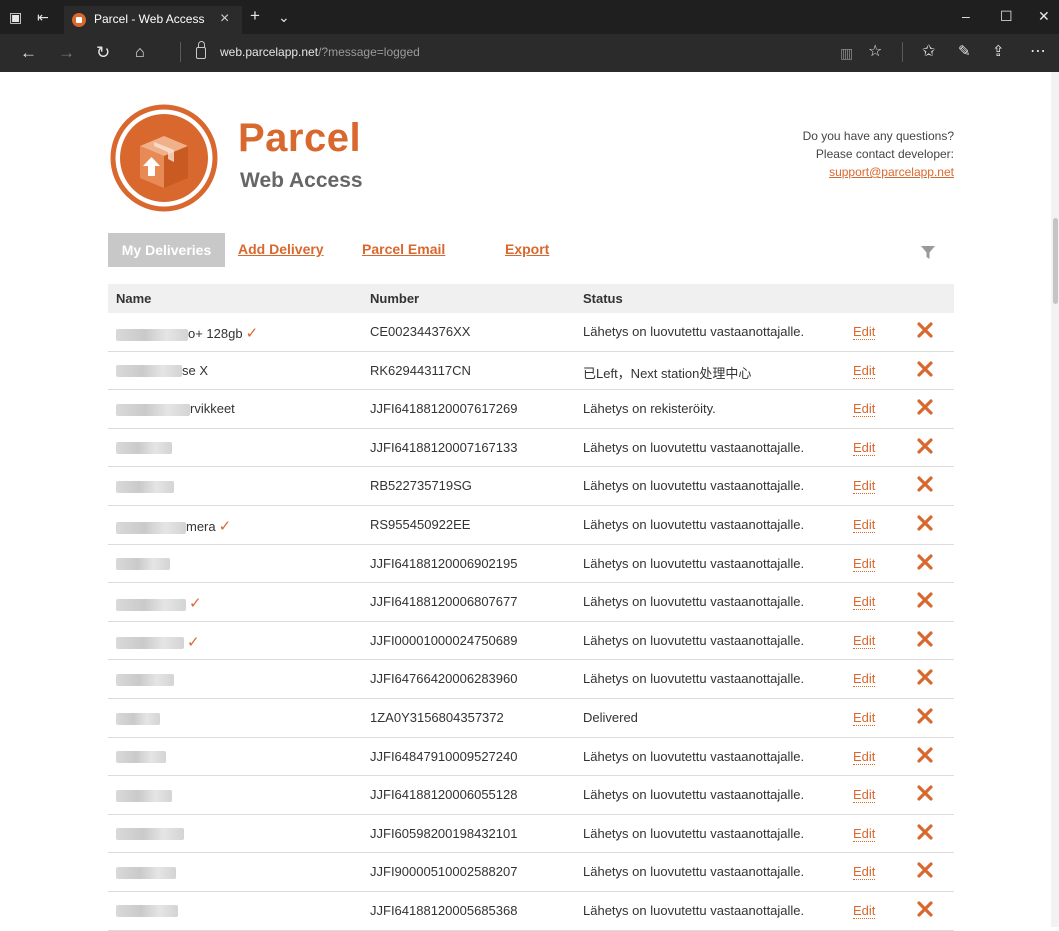  Describe the element at coordinates (1006, 16) in the screenshot. I see `maximize-icon: ☐` at that location.